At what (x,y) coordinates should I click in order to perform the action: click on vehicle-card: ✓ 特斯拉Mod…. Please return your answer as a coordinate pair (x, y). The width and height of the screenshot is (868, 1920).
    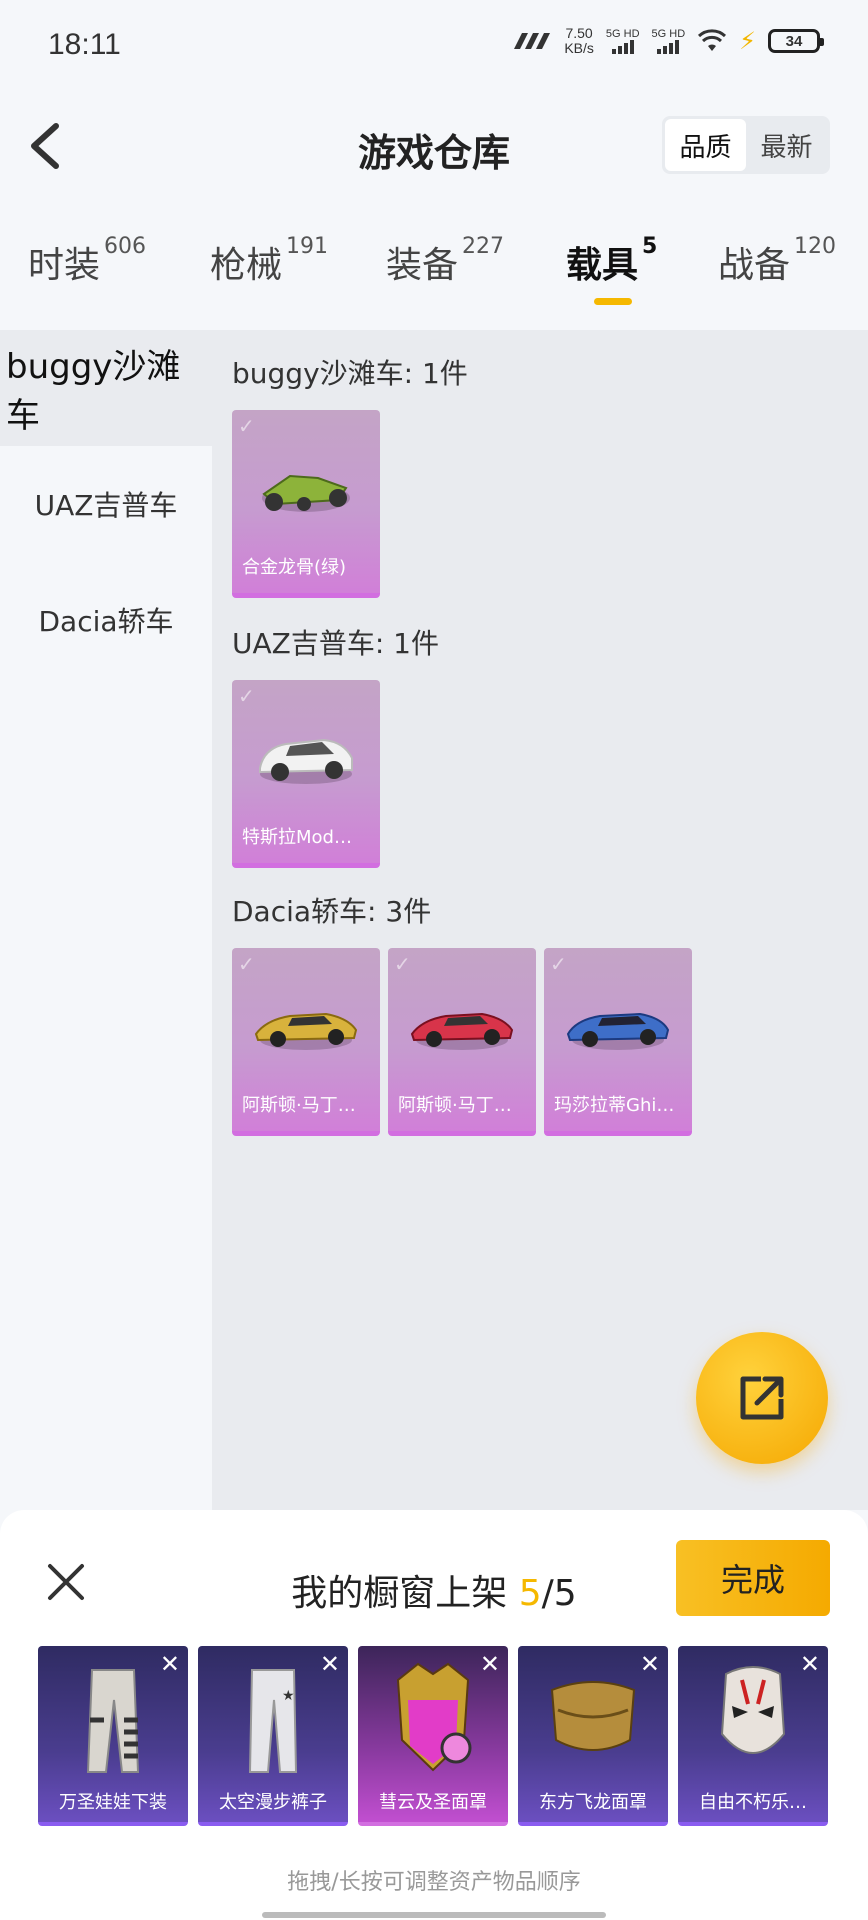
    Looking at the image, I should click on (306, 774).